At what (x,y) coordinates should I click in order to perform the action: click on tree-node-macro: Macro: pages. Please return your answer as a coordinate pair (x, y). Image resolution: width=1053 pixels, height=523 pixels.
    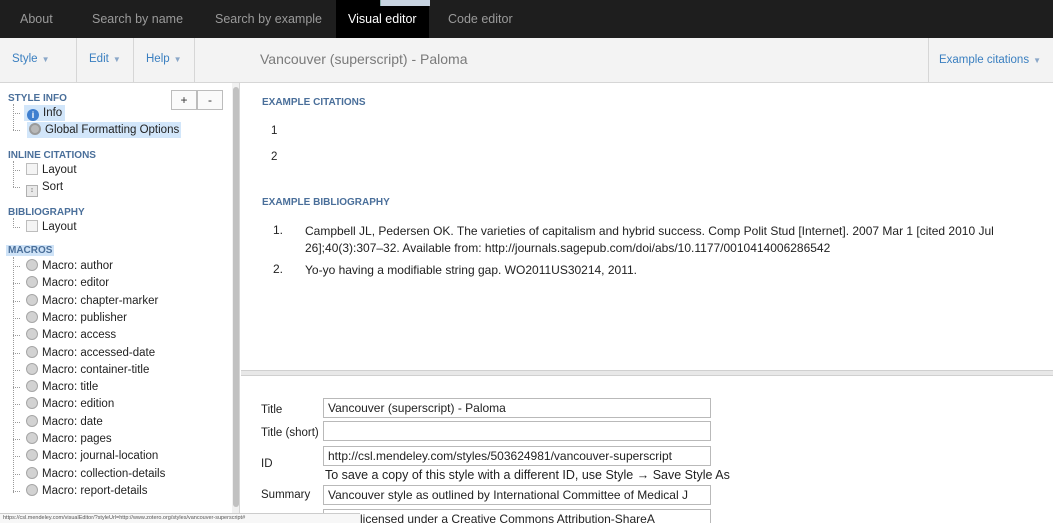
    Looking at the image, I should click on (69, 439).